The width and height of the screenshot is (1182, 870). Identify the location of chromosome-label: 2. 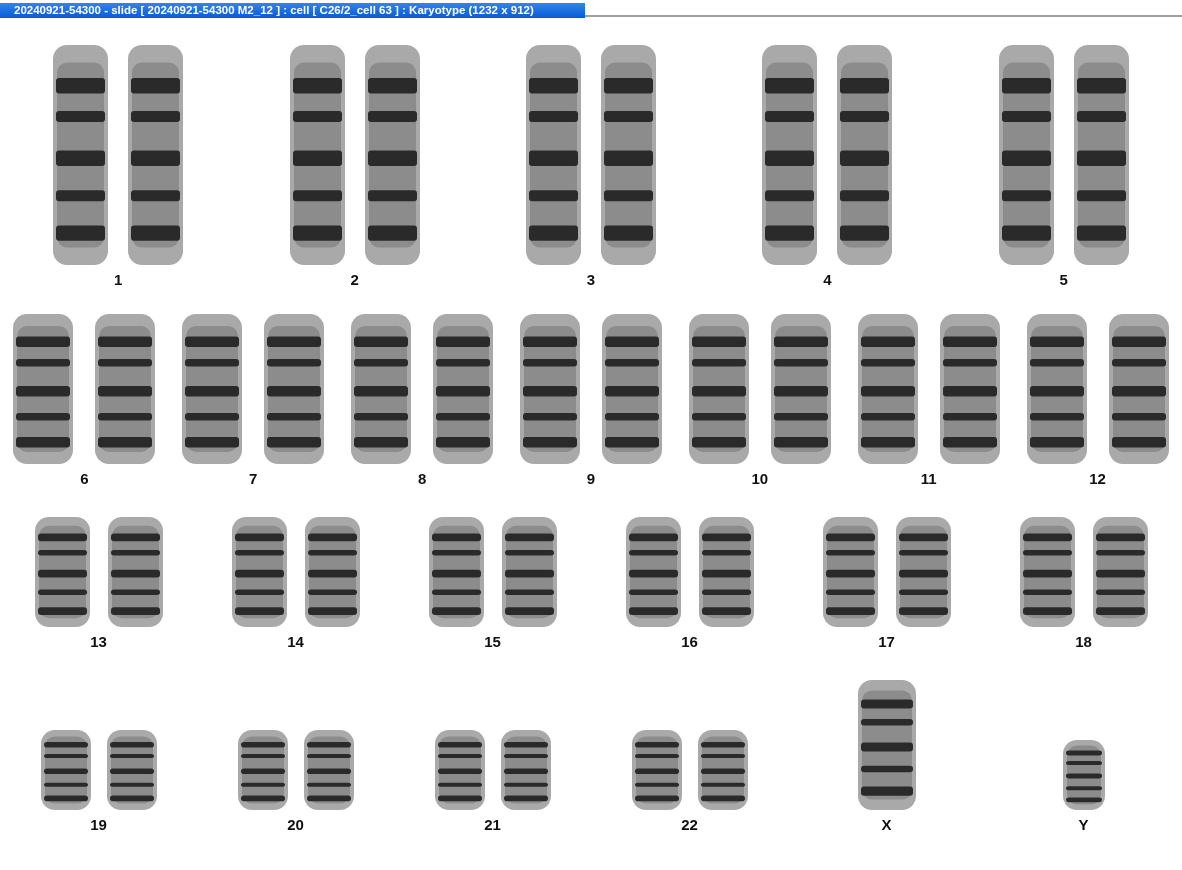
(354, 279).